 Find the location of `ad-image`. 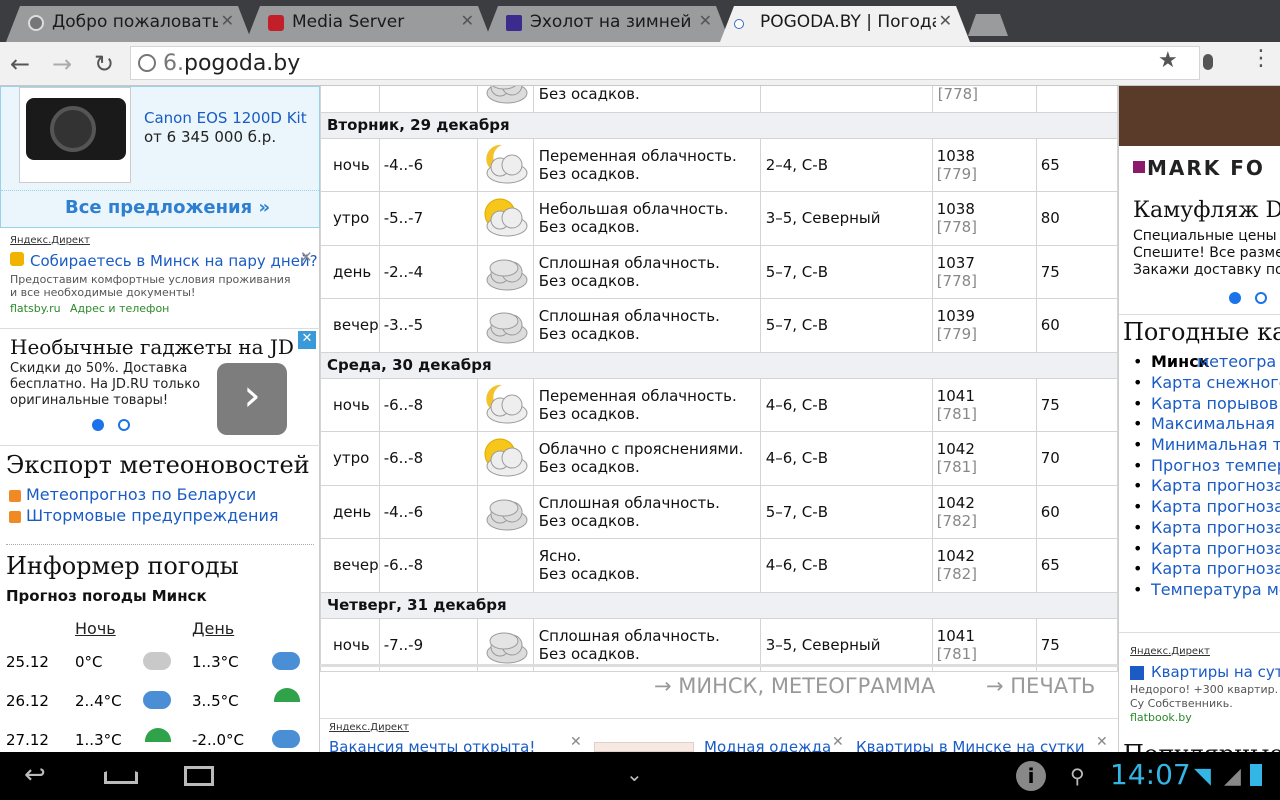

ad-image is located at coordinates (644, 747).